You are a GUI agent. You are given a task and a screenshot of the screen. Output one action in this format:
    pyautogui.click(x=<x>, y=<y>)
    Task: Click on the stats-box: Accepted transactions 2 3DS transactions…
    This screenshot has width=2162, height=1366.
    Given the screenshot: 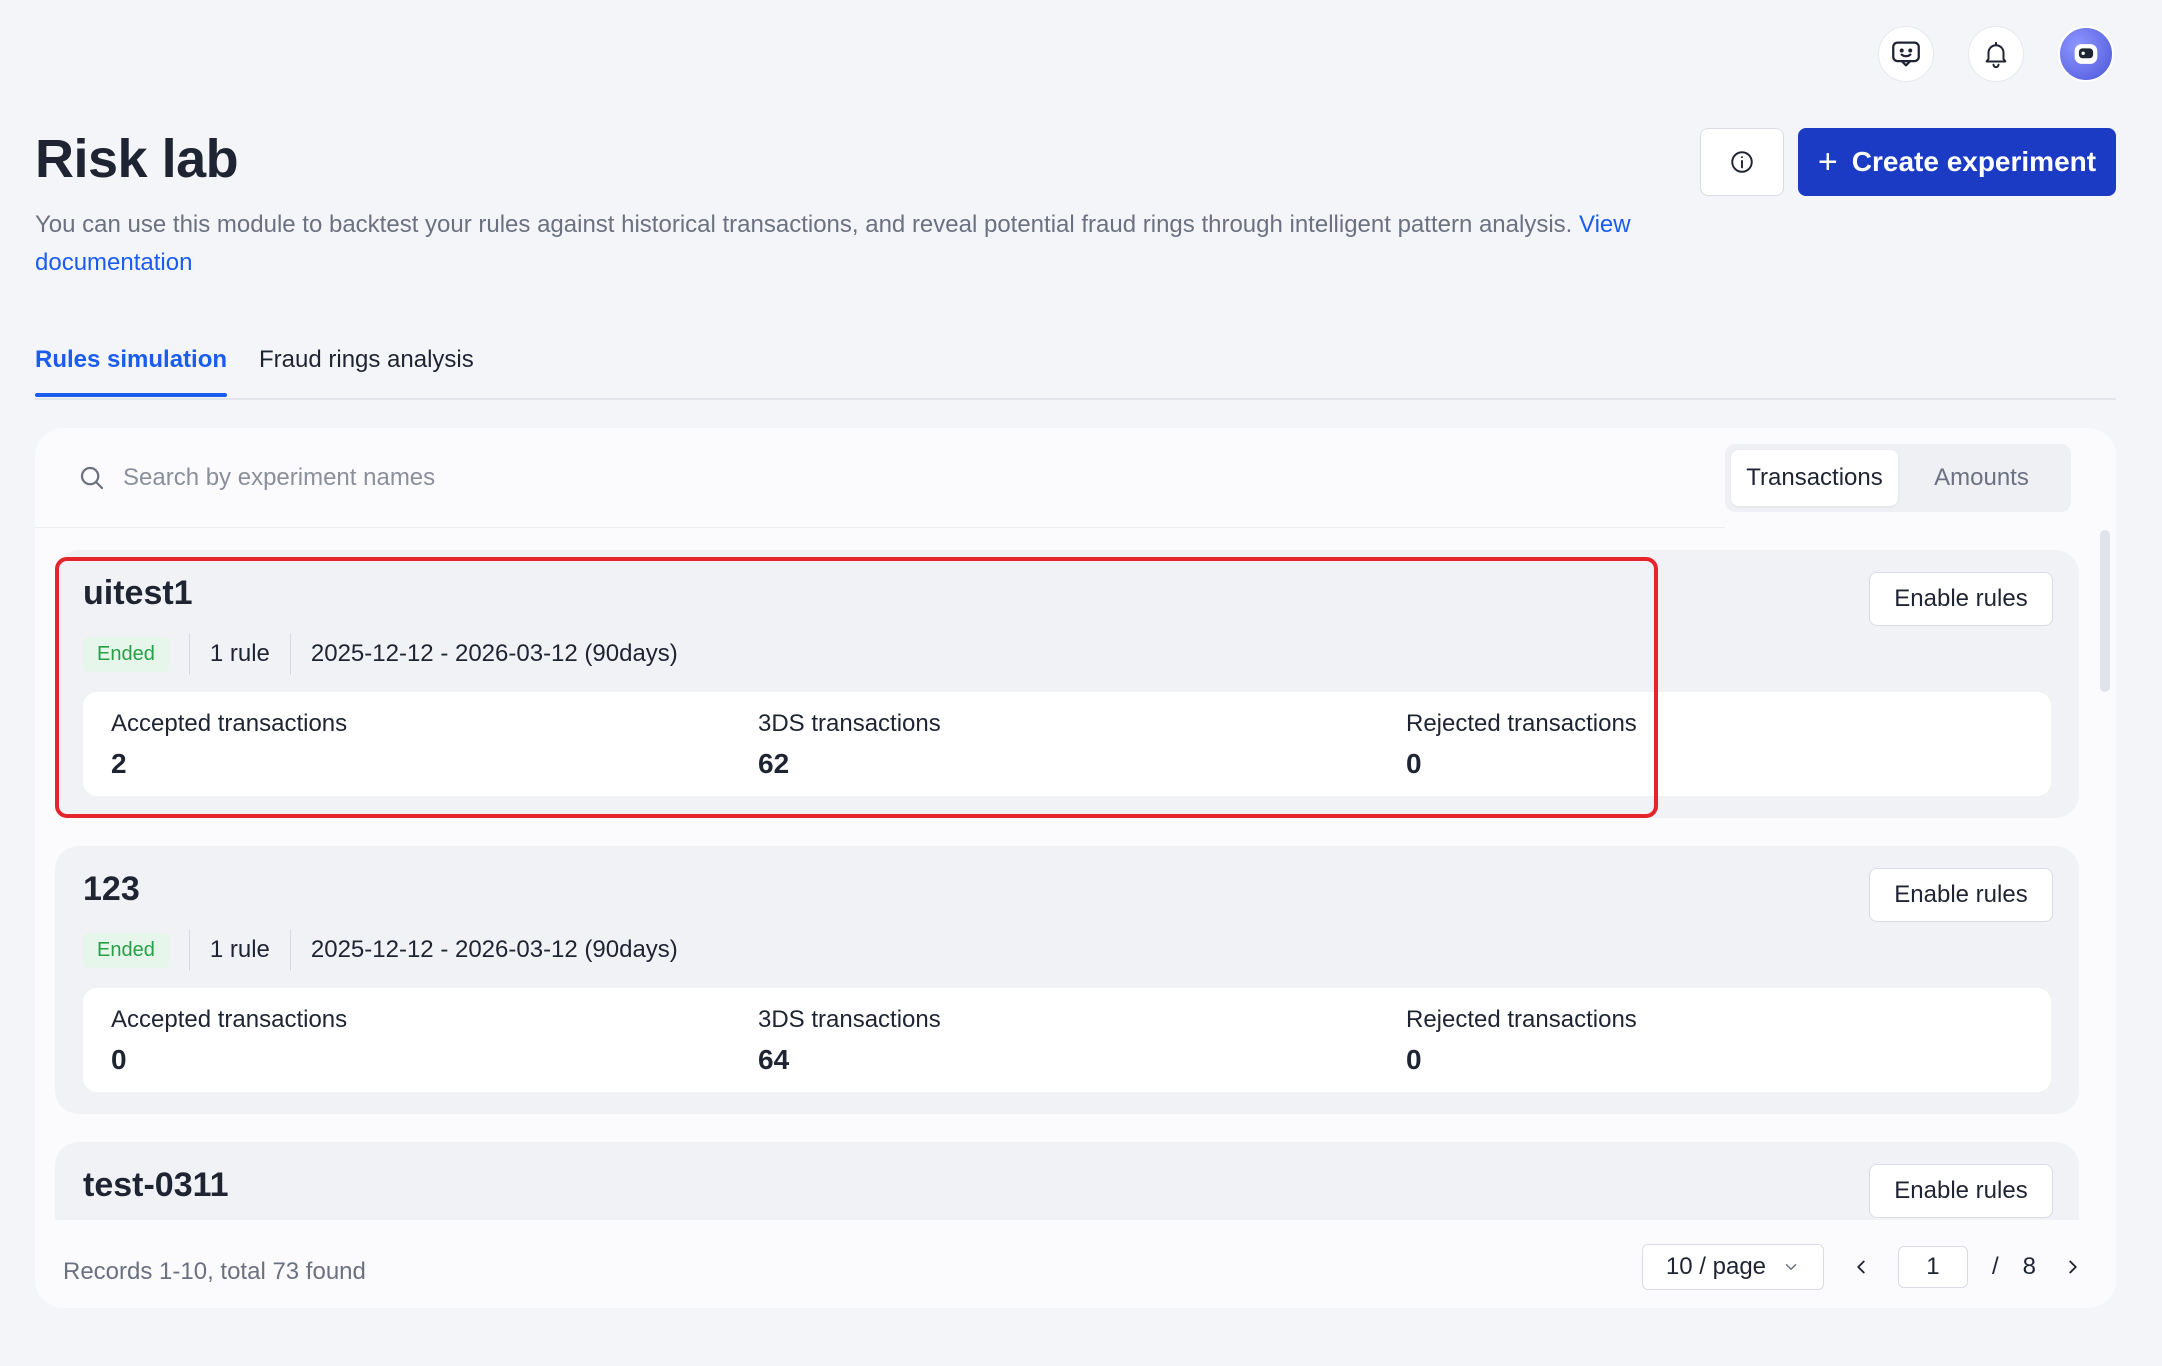 What is the action you would take?
    pyautogui.click(x=1067, y=744)
    